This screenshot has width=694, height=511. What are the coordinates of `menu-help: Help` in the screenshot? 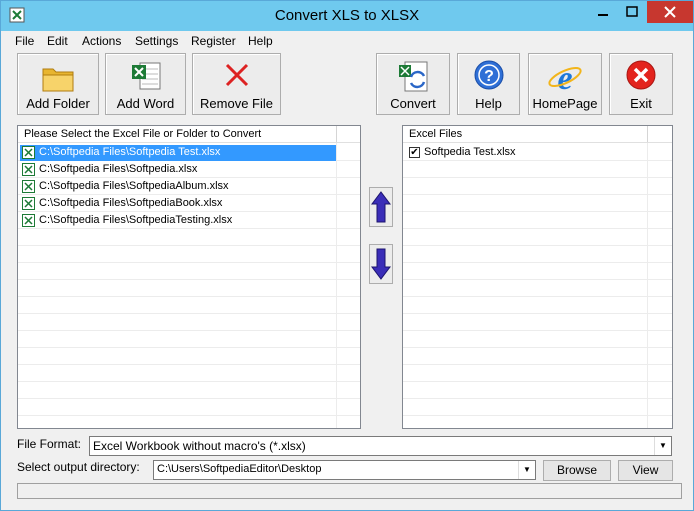 It's located at (260, 41).